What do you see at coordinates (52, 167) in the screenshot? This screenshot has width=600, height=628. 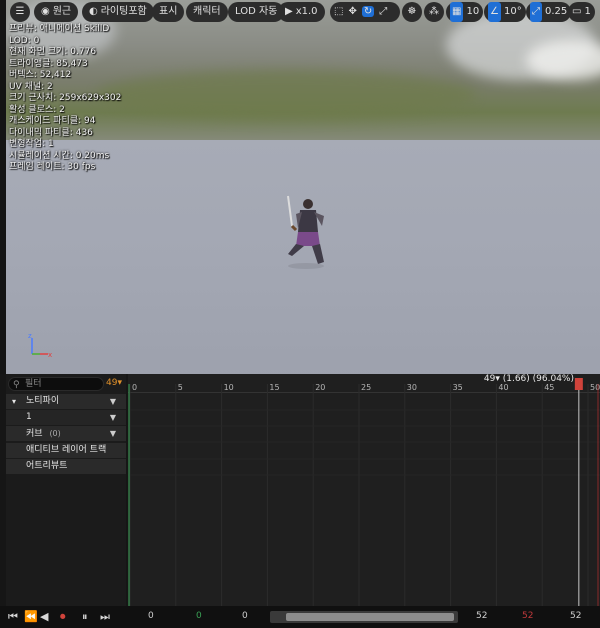 I see `stats-line: 프레임 레이트: 30 fps` at bounding box center [52, 167].